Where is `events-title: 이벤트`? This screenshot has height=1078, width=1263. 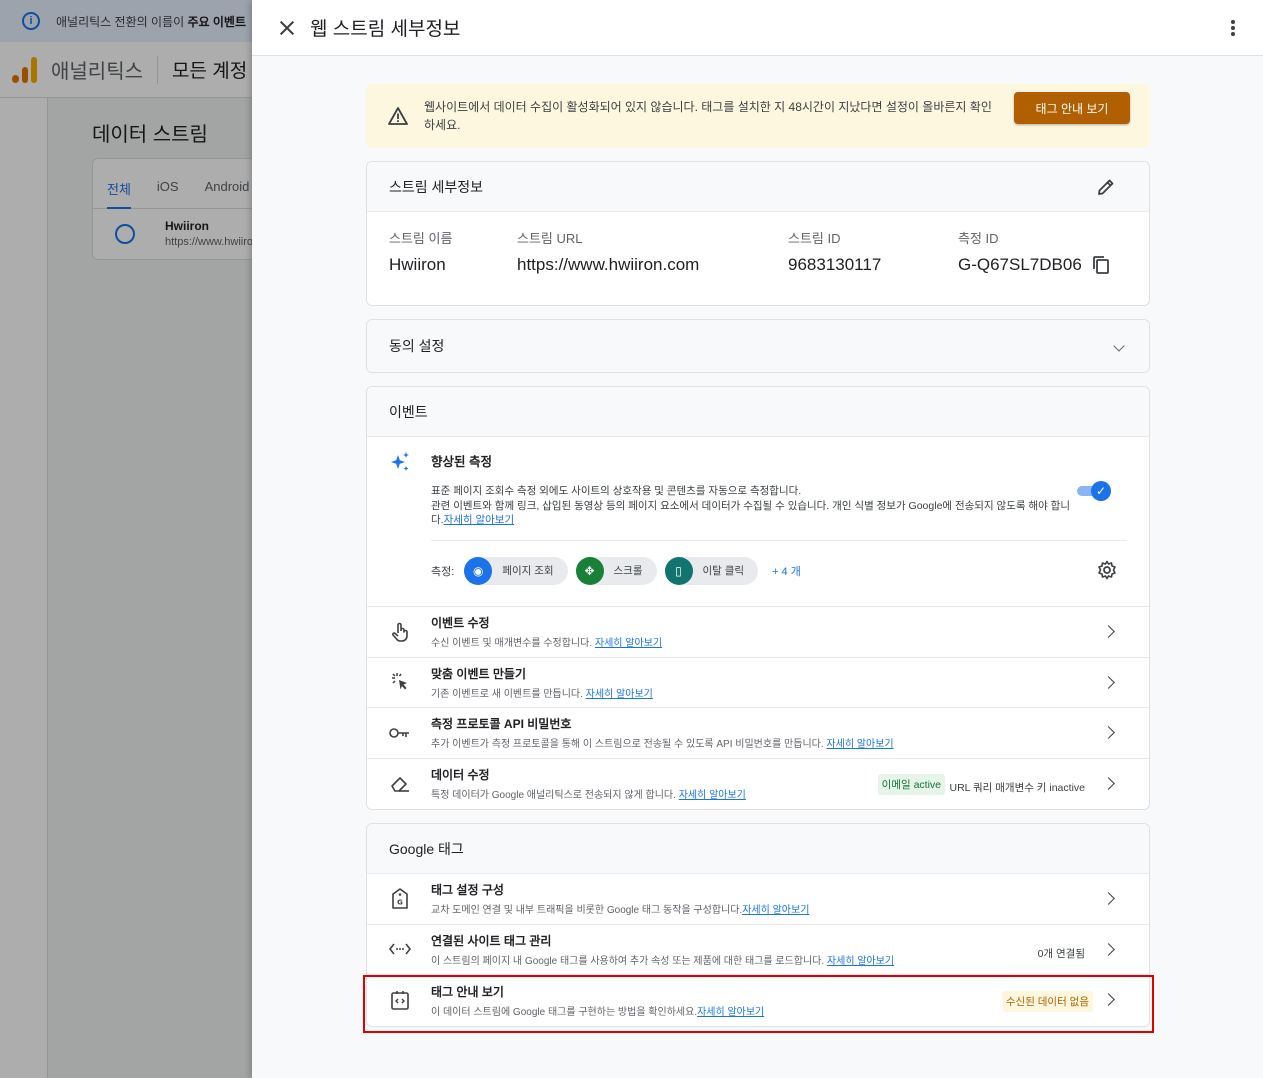
events-title: 이벤트 is located at coordinates (408, 411).